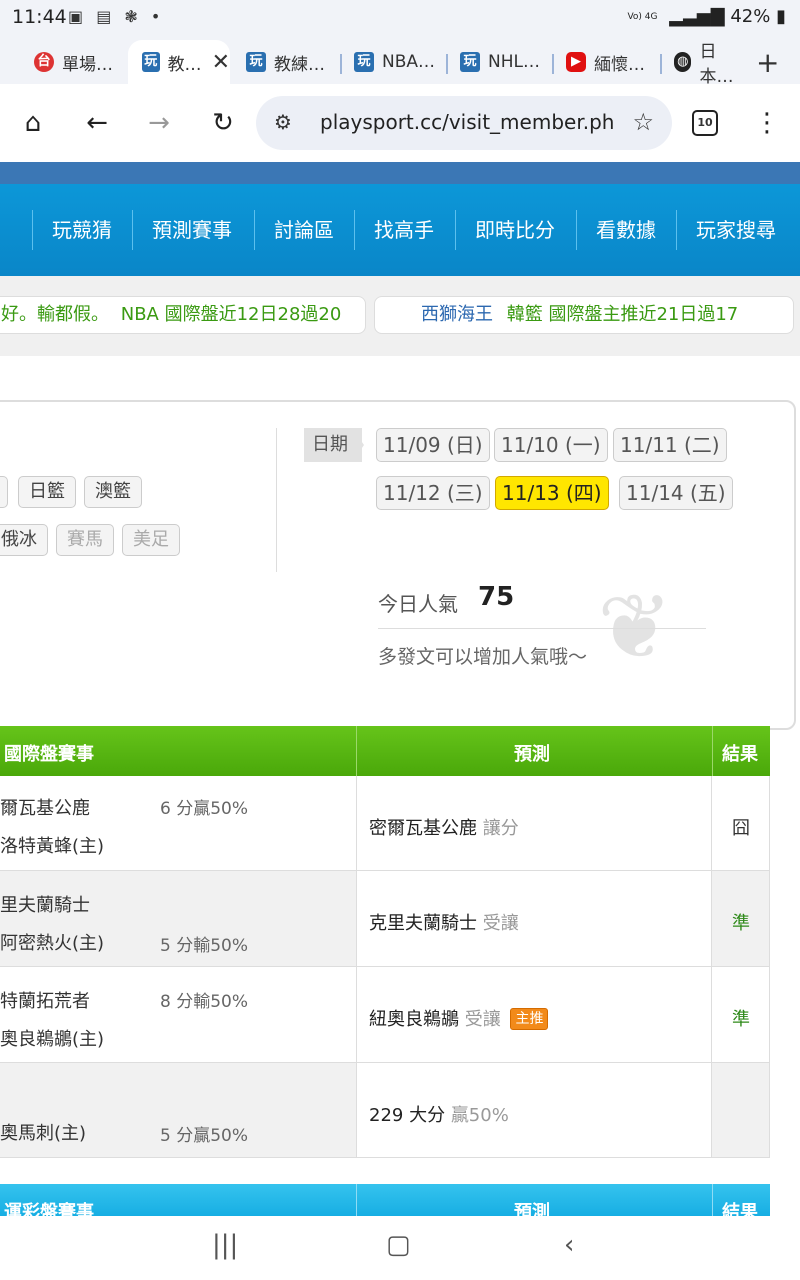 This screenshot has height=1280, width=800. I want to click on date-button-selected: 11/13 (四), so click(552, 493).